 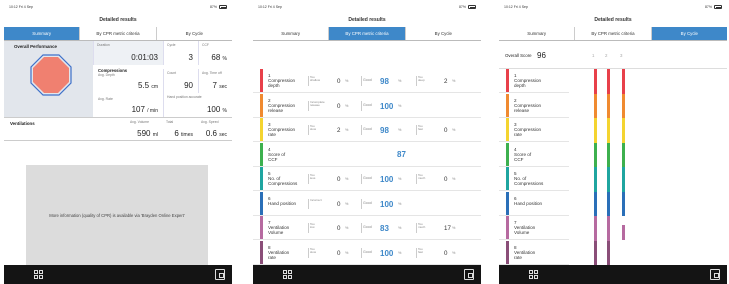 I want to click on cycle-metric-row: 3 Compression rate, so click(x=534, y=130).